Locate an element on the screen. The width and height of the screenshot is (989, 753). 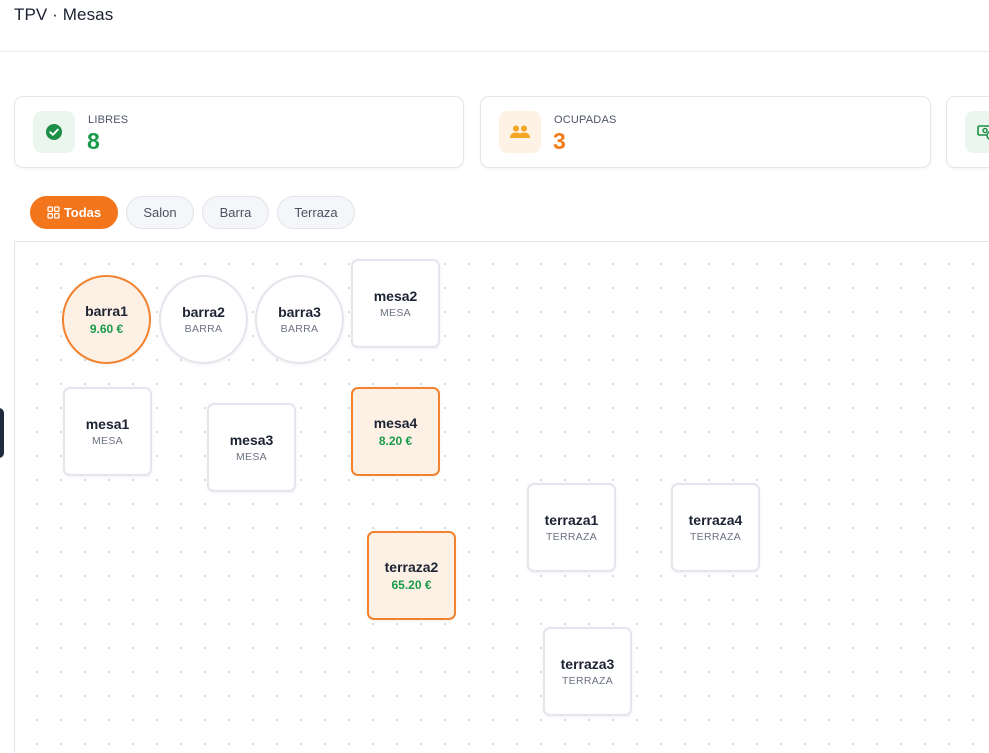
table-name: barra2 is located at coordinates (203, 312).